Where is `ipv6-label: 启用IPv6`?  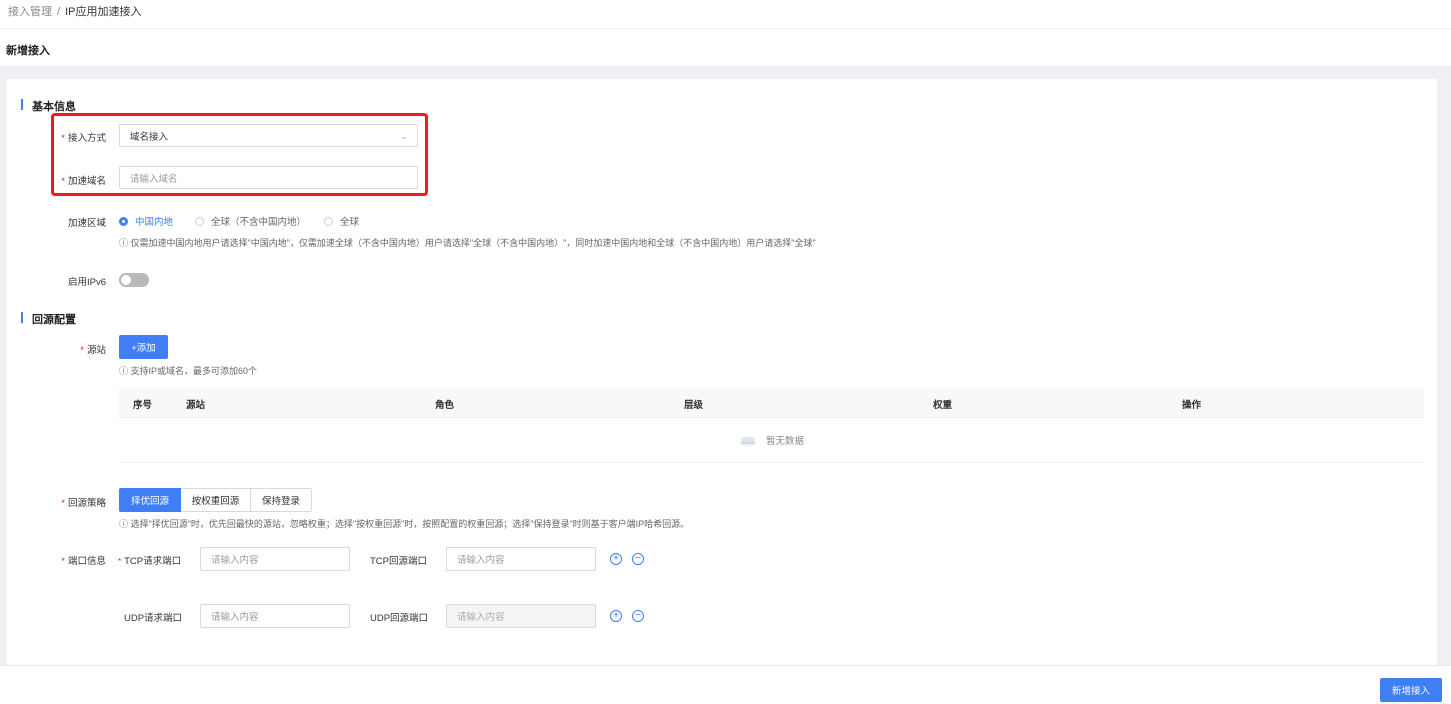 ipv6-label: 启用IPv6 is located at coordinates (86, 282).